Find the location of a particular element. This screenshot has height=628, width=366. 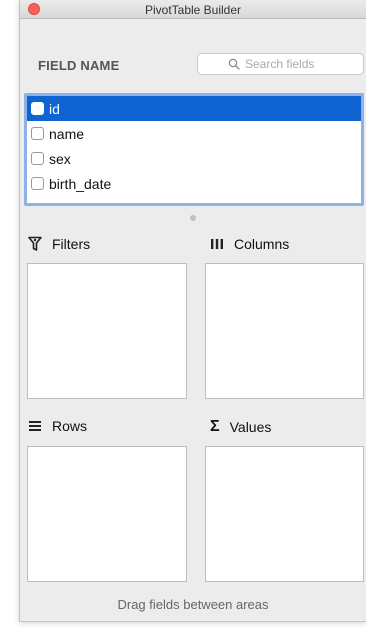

rows-area-label: Rows is located at coordinates (57, 426).